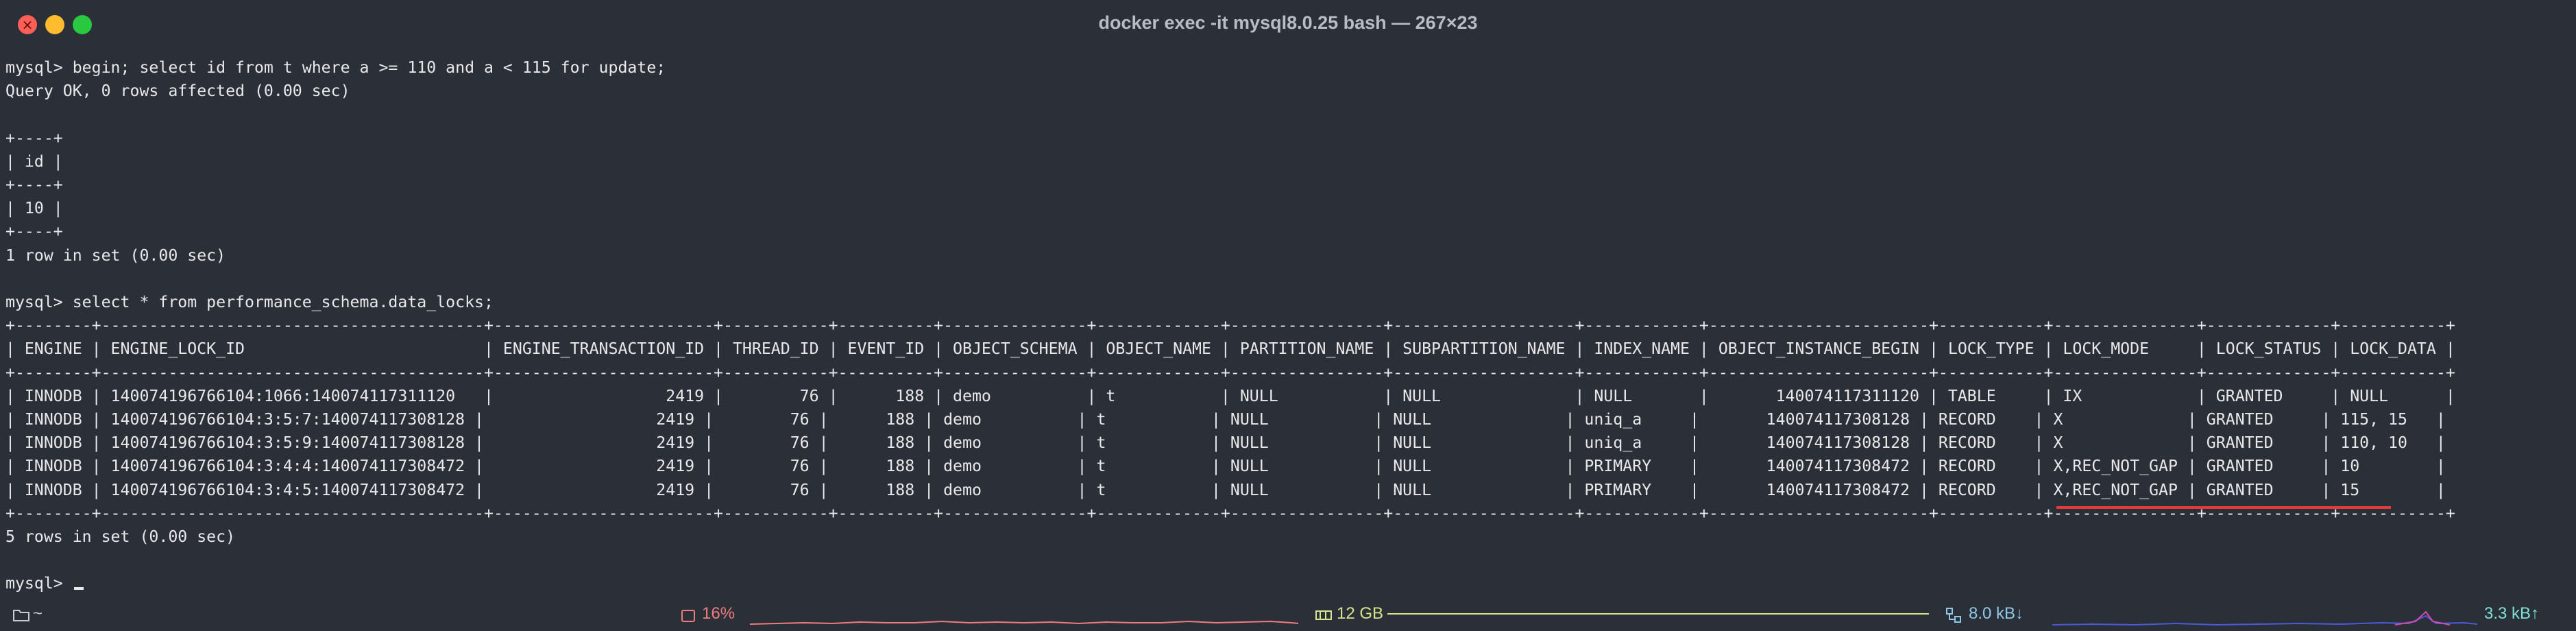  What do you see at coordinates (1996, 613) in the screenshot?
I see `network-download-rate: 8.0 kB↓` at bounding box center [1996, 613].